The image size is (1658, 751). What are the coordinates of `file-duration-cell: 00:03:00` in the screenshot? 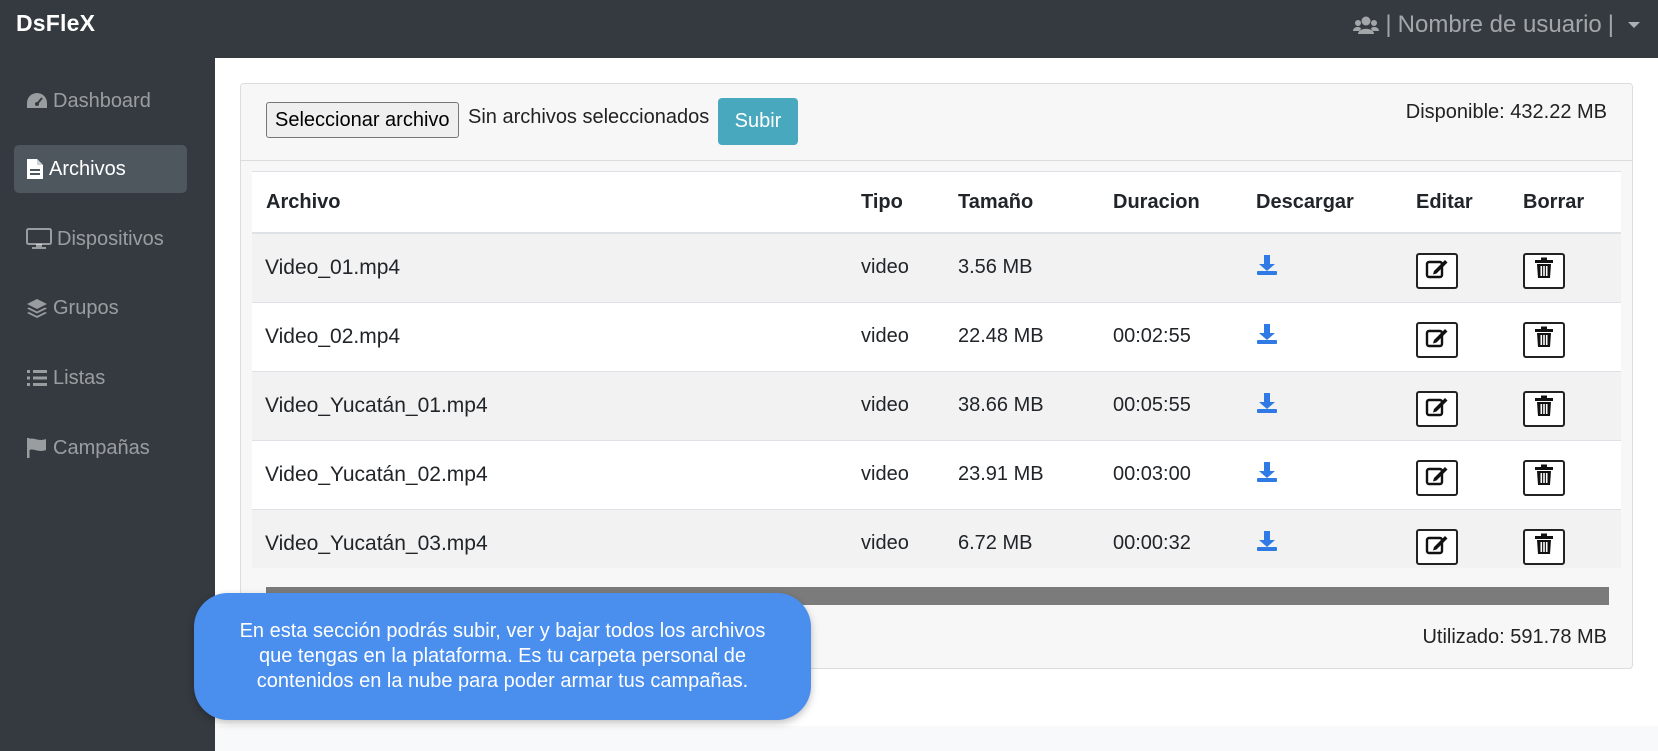 It's located at (1170, 474).